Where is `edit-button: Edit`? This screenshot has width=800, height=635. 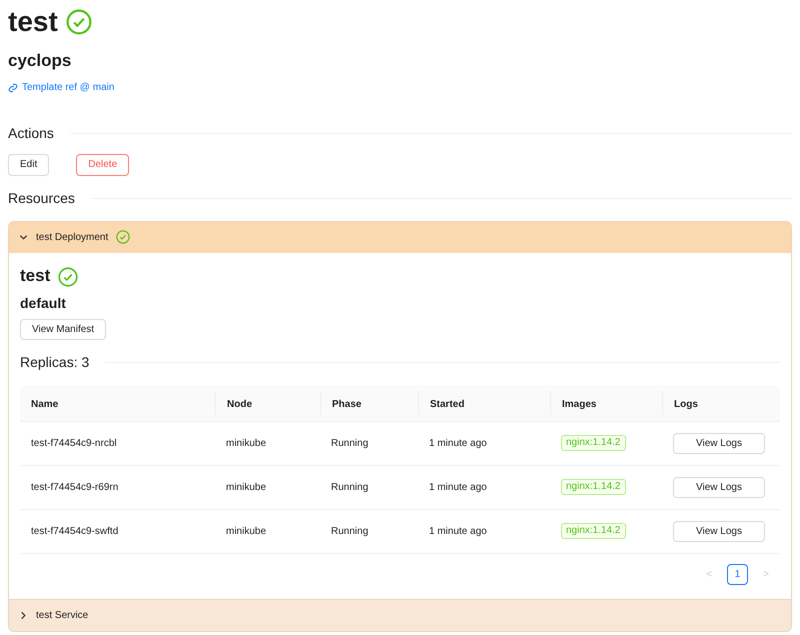
edit-button: Edit is located at coordinates (29, 165).